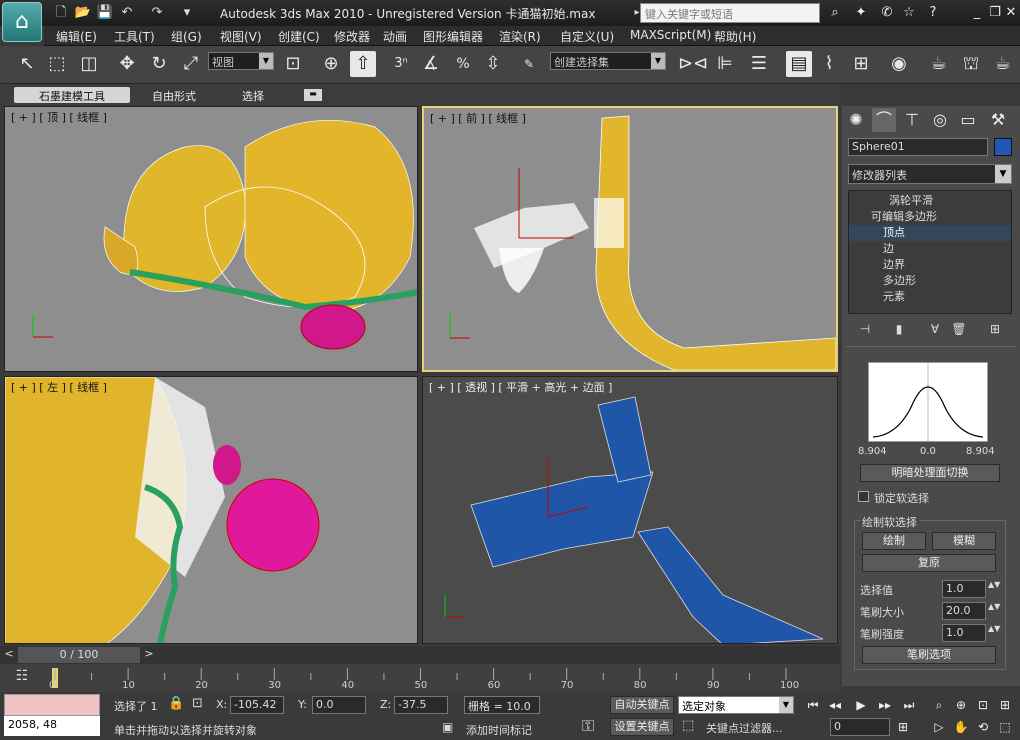 The image size is (1020, 740). I want to click on save-file-icon: 💾, so click(105, 13).